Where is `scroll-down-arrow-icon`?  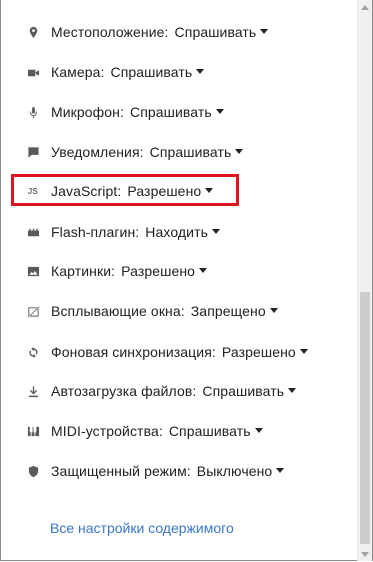 scroll-down-arrow-icon is located at coordinates (365, 554).